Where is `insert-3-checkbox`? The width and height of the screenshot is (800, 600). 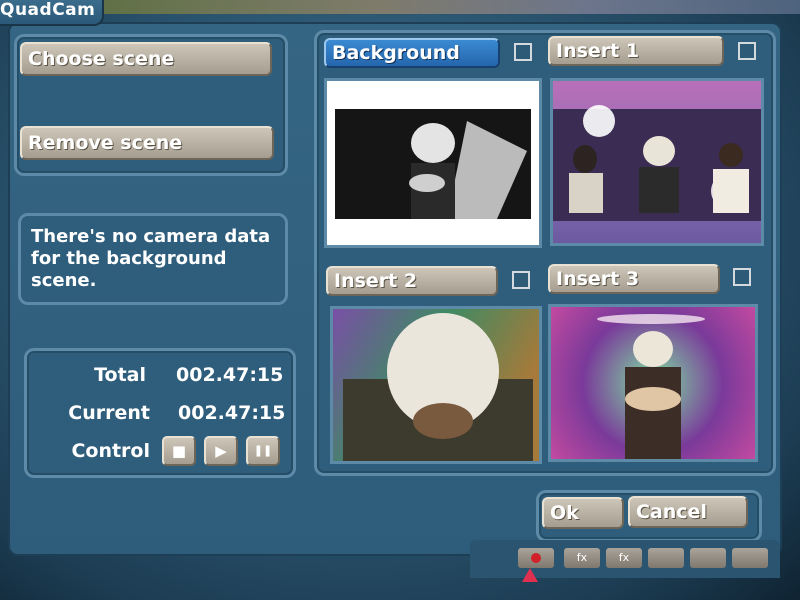 insert-3-checkbox is located at coordinates (742, 277).